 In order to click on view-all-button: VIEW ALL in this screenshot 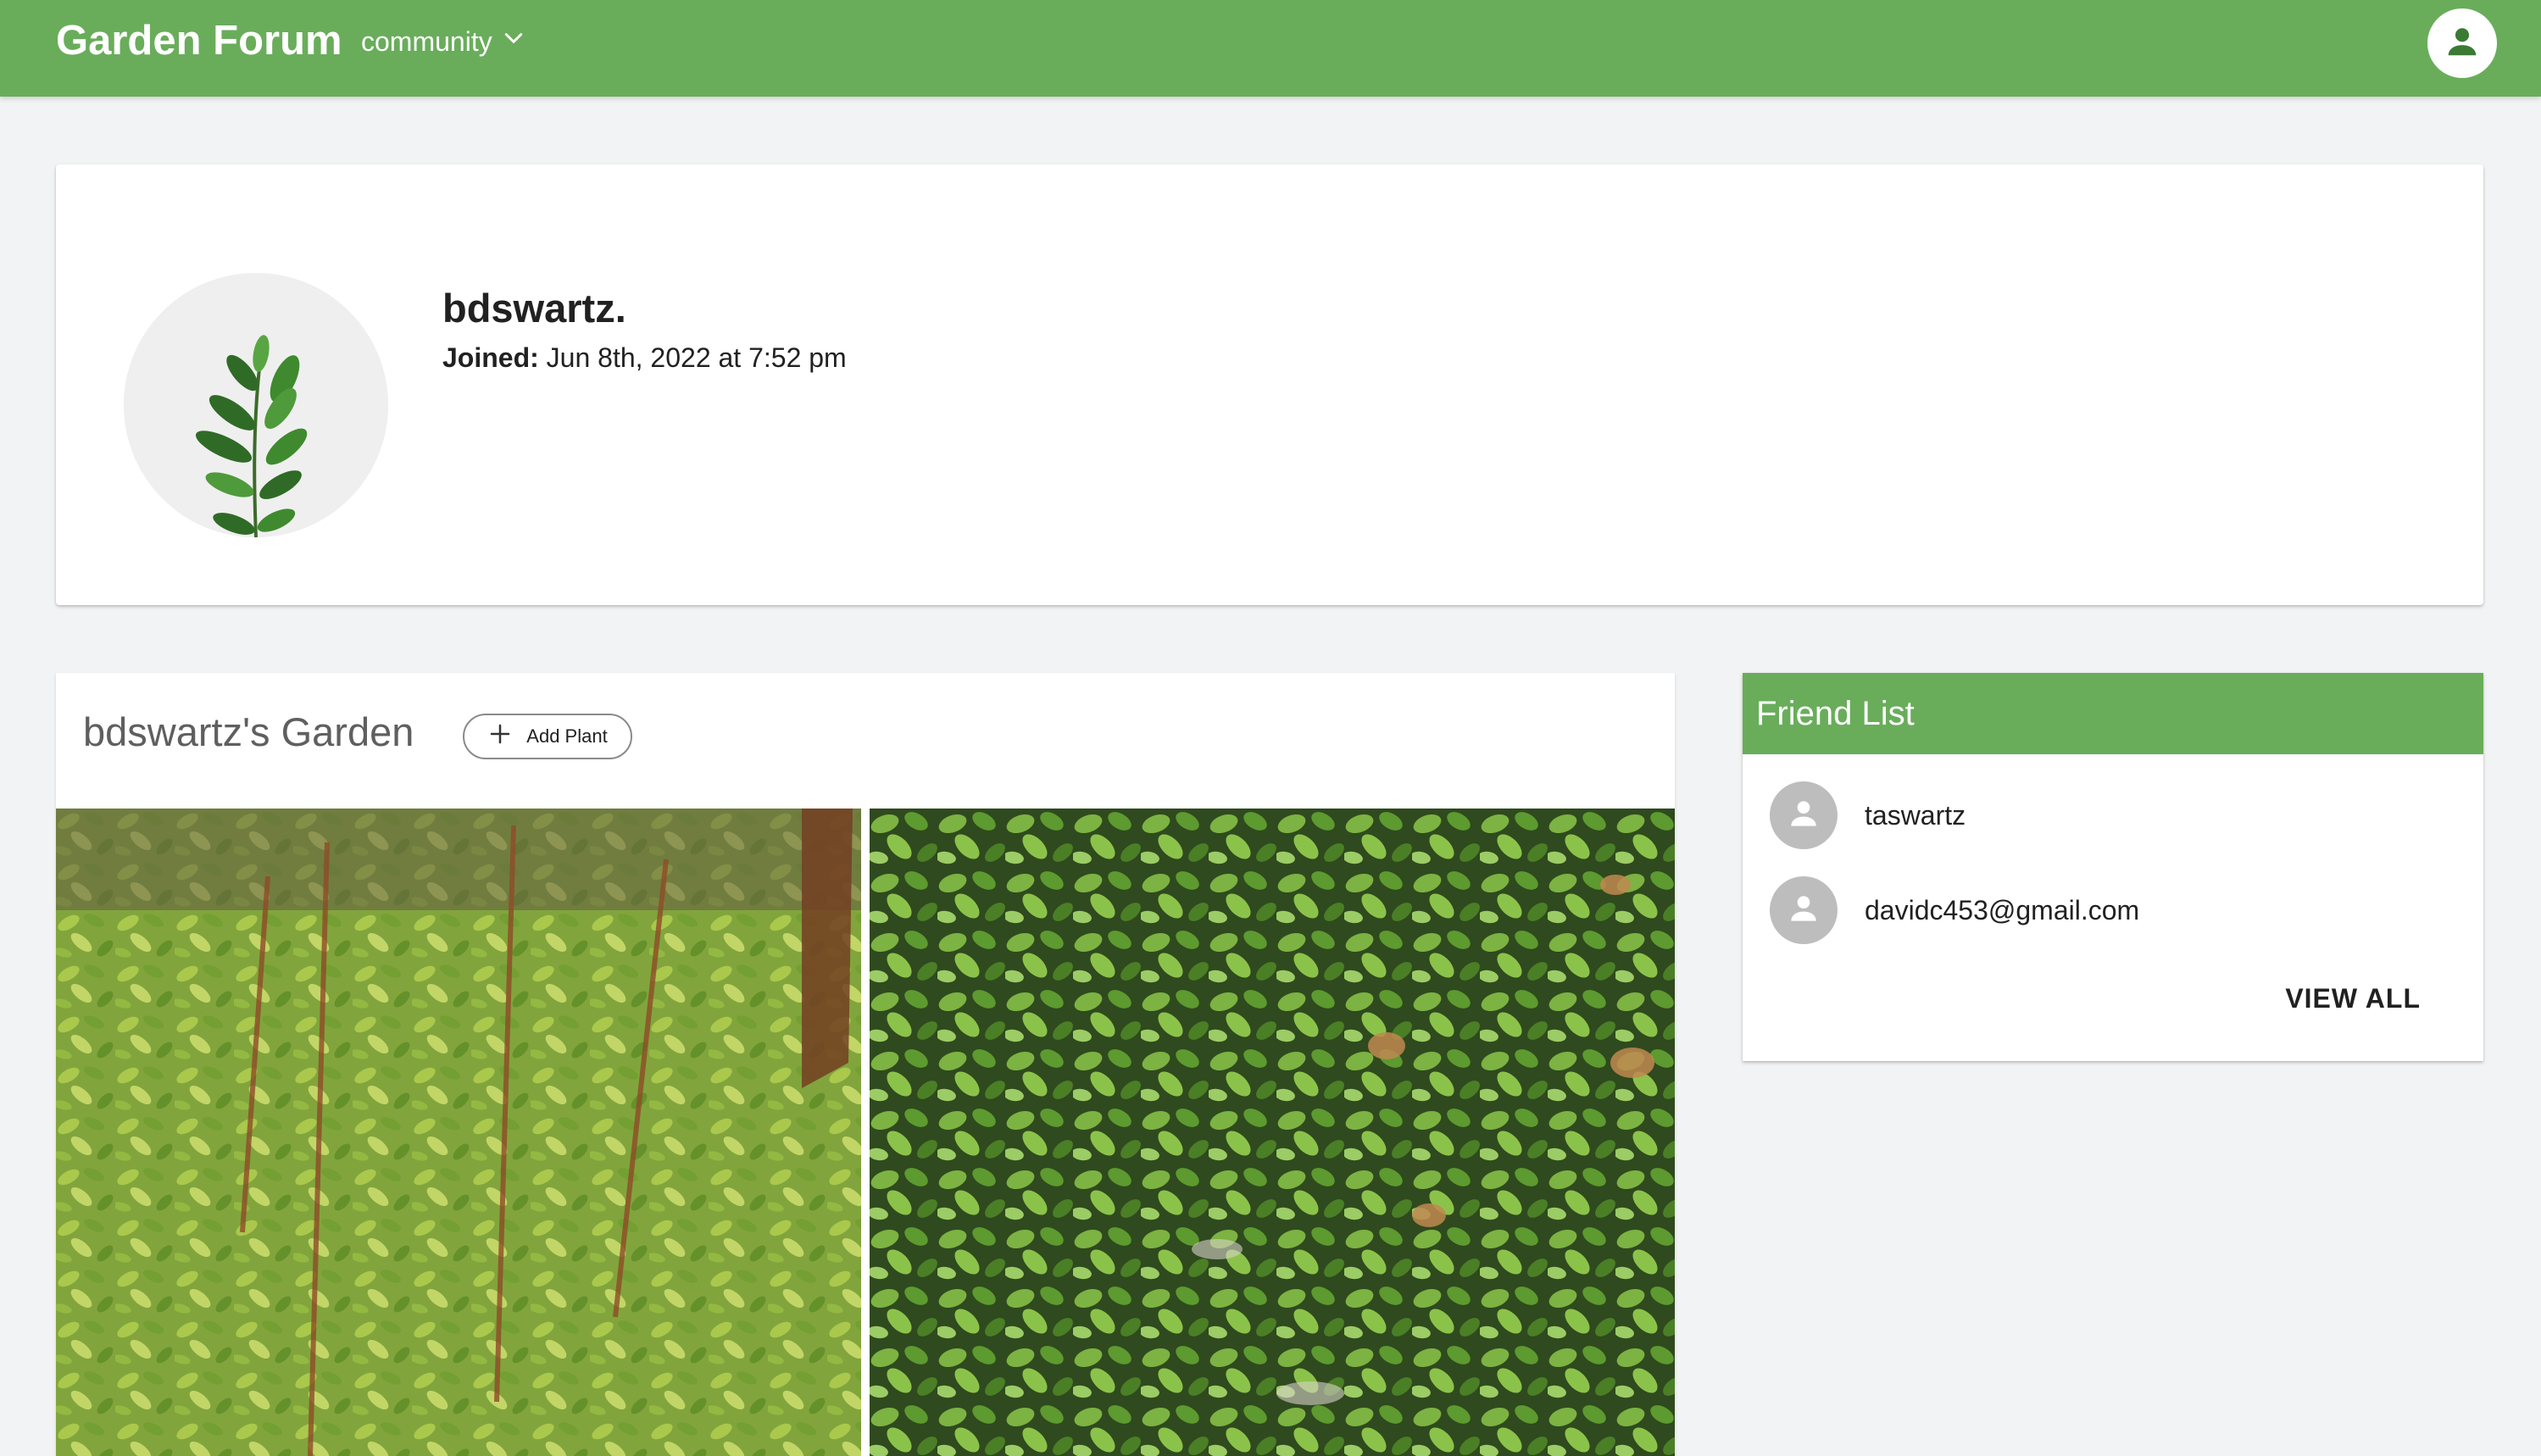, I will do `click(2353, 998)`.